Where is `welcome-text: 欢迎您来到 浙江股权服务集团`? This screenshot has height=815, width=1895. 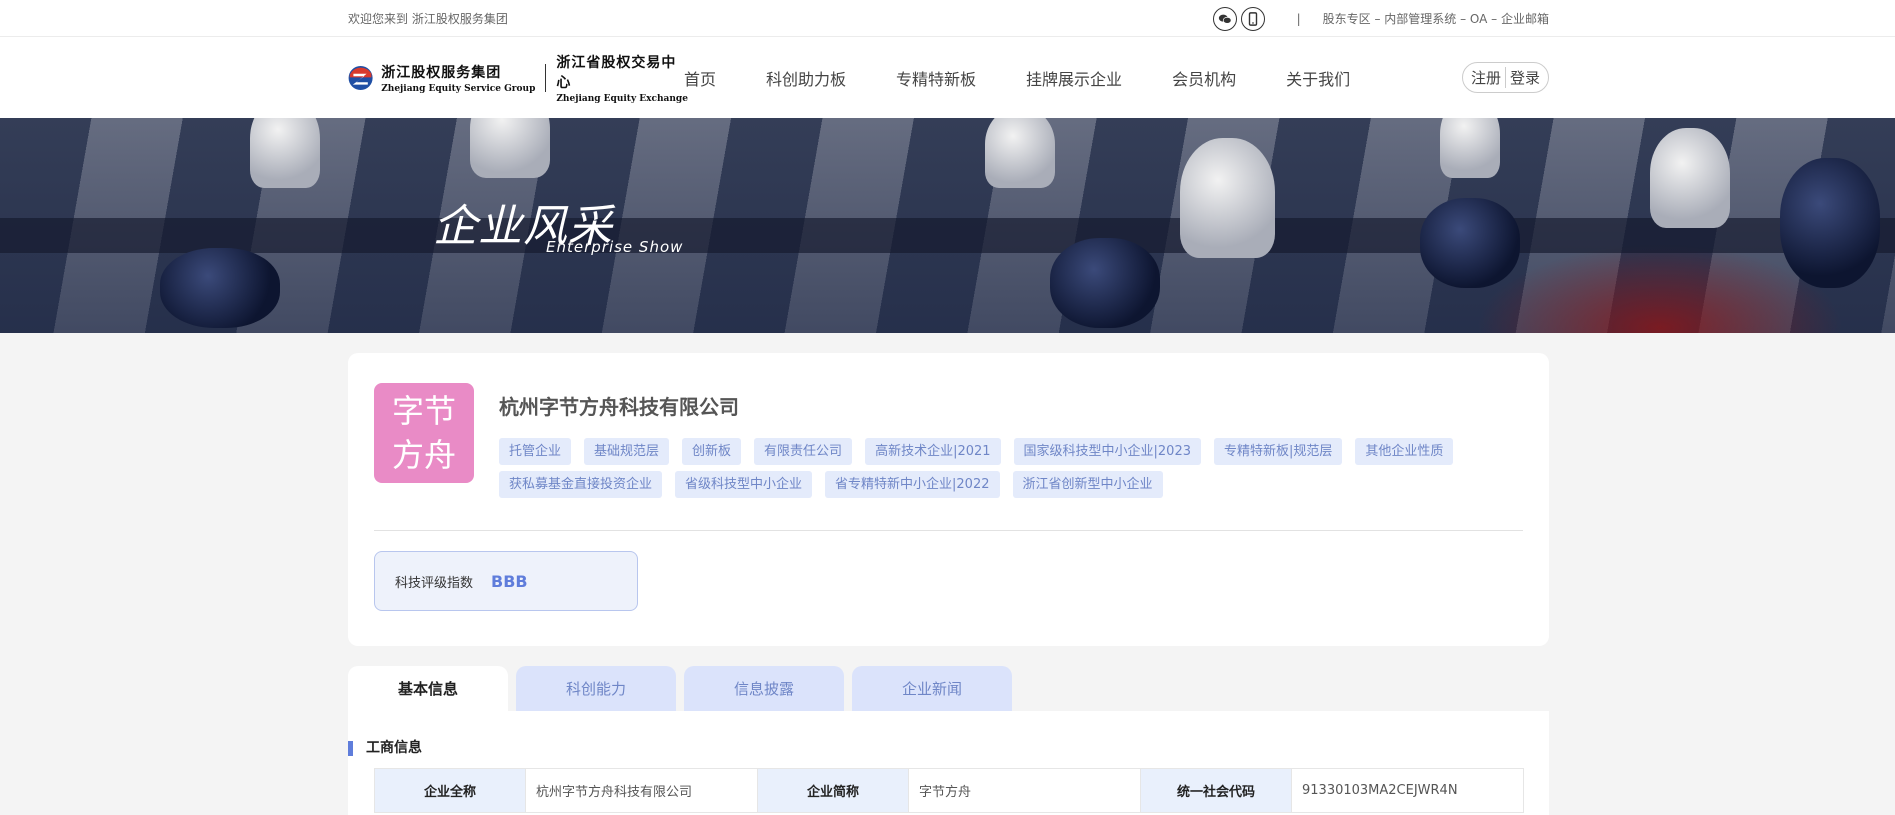 welcome-text: 欢迎您来到 浙江股权服务集团 is located at coordinates (428, 19).